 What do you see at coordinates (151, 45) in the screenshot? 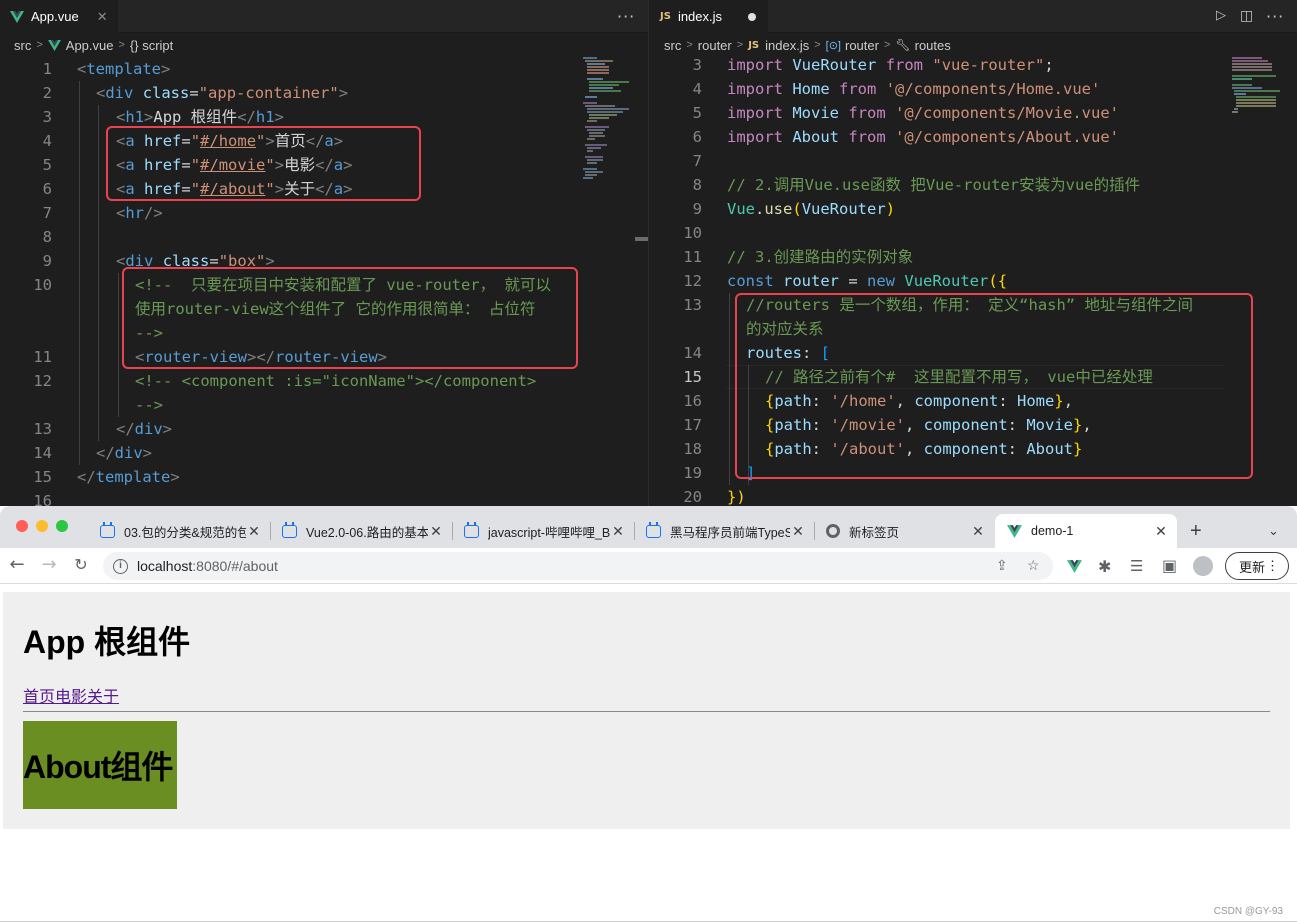
I see `breadcrumb-item: {} script` at bounding box center [151, 45].